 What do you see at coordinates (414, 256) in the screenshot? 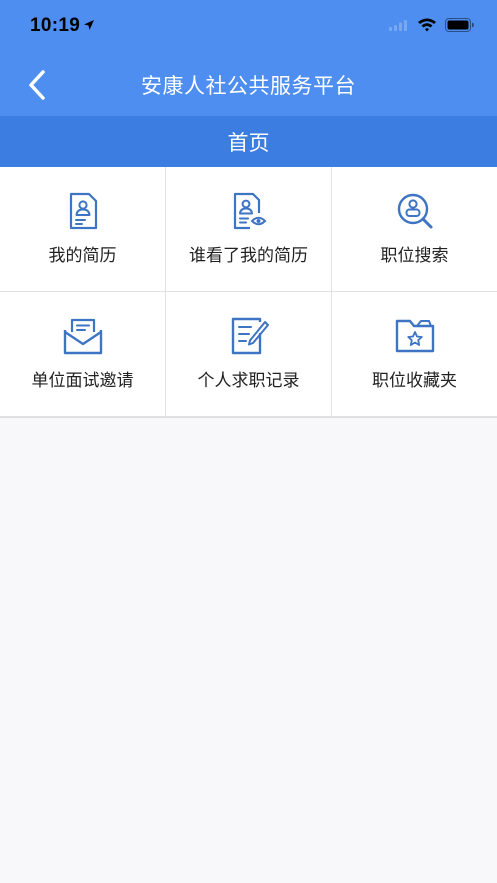
I see `menu-item-label: 职位搜索` at bounding box center [414, 256].